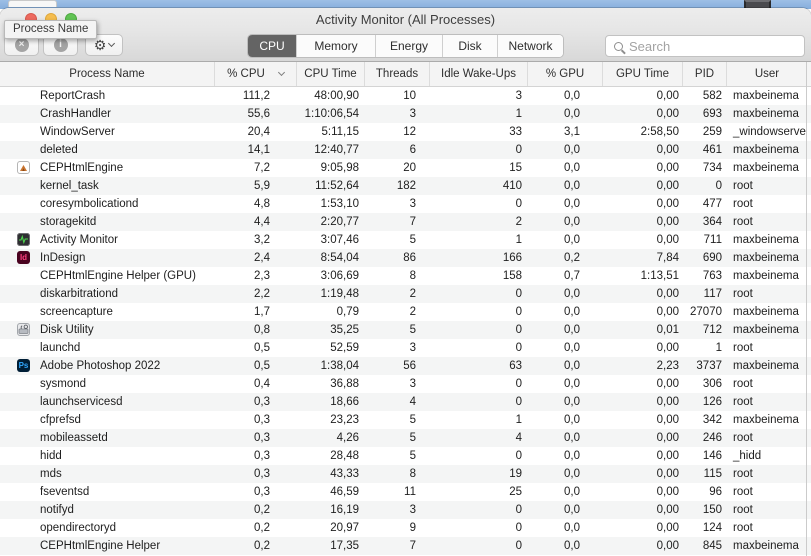 This screenshot has height=556, width=811. What do you see at coordinates (405, 492) in the screenshot?
I see `table-row: fseventsd 0,3 46,59 11 25 0,0 0,00 96 root` at bounding box center [405, 492].